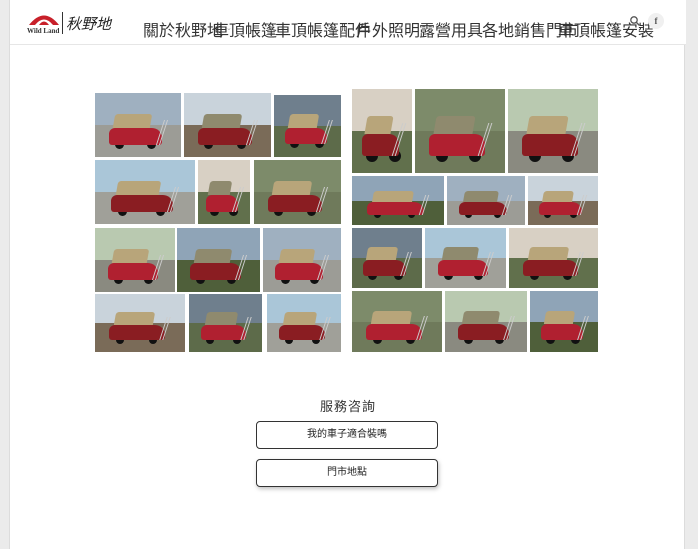  Describe the element at coordinates (347, 406) in the screenshot. I see `service-title: 服務咨詢` at that location.